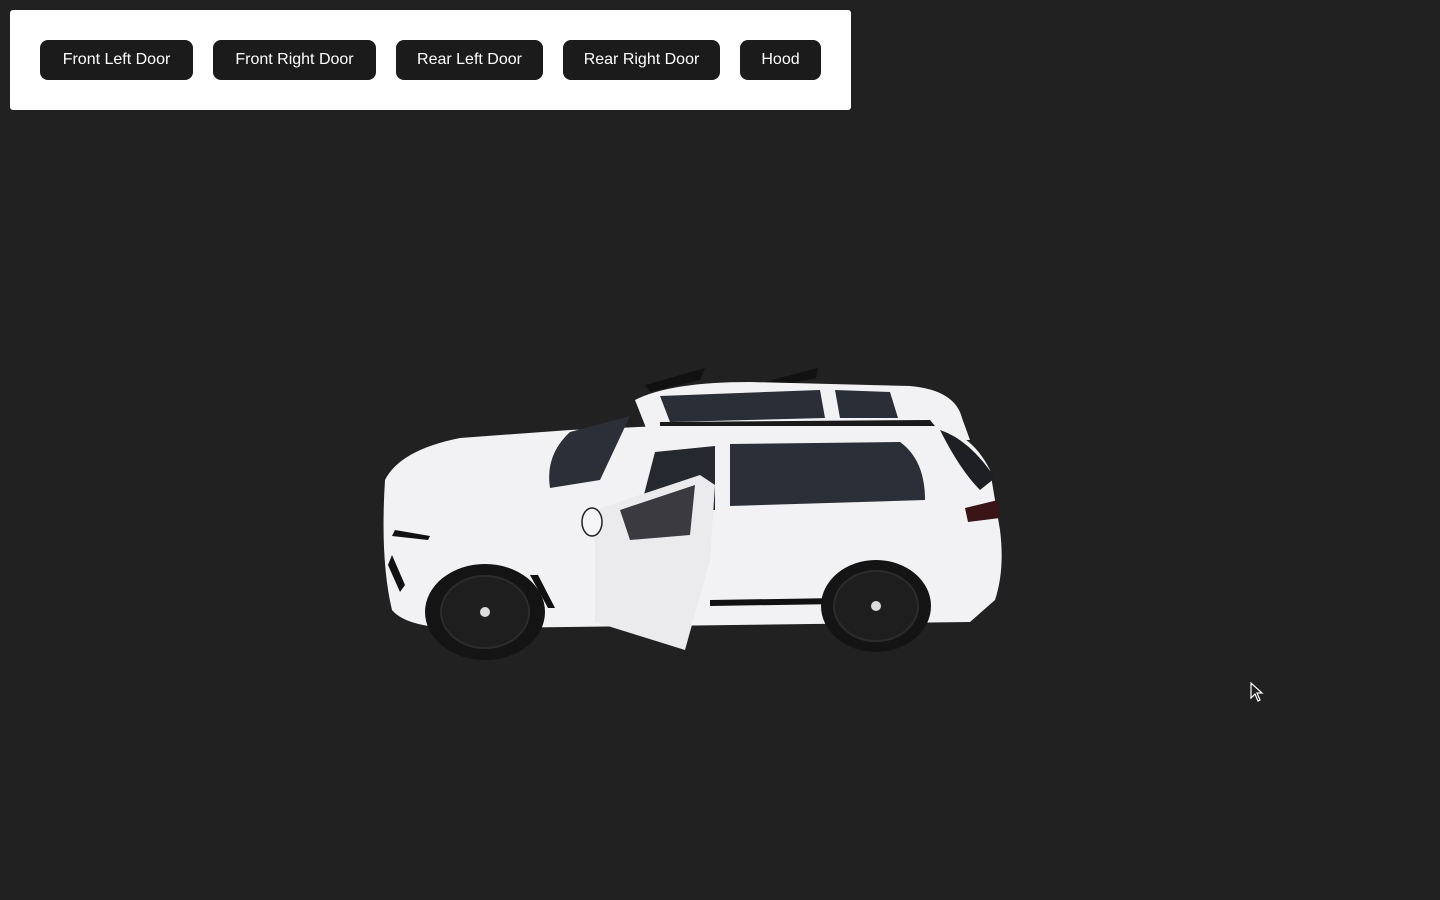 This screenshot has height=900, width=1440. Describe the element at coordinates (641, 60) in the screenshot. I see `rear-right-door-button: Rear Right Door` at that location.